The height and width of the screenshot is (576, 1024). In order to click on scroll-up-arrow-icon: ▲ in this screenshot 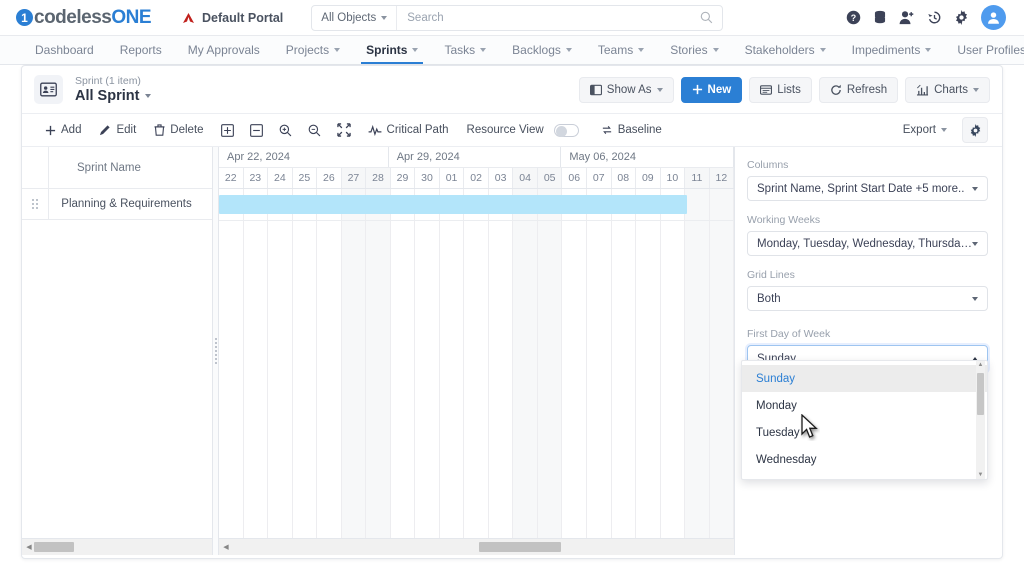, I will do `click(981, 365)`.